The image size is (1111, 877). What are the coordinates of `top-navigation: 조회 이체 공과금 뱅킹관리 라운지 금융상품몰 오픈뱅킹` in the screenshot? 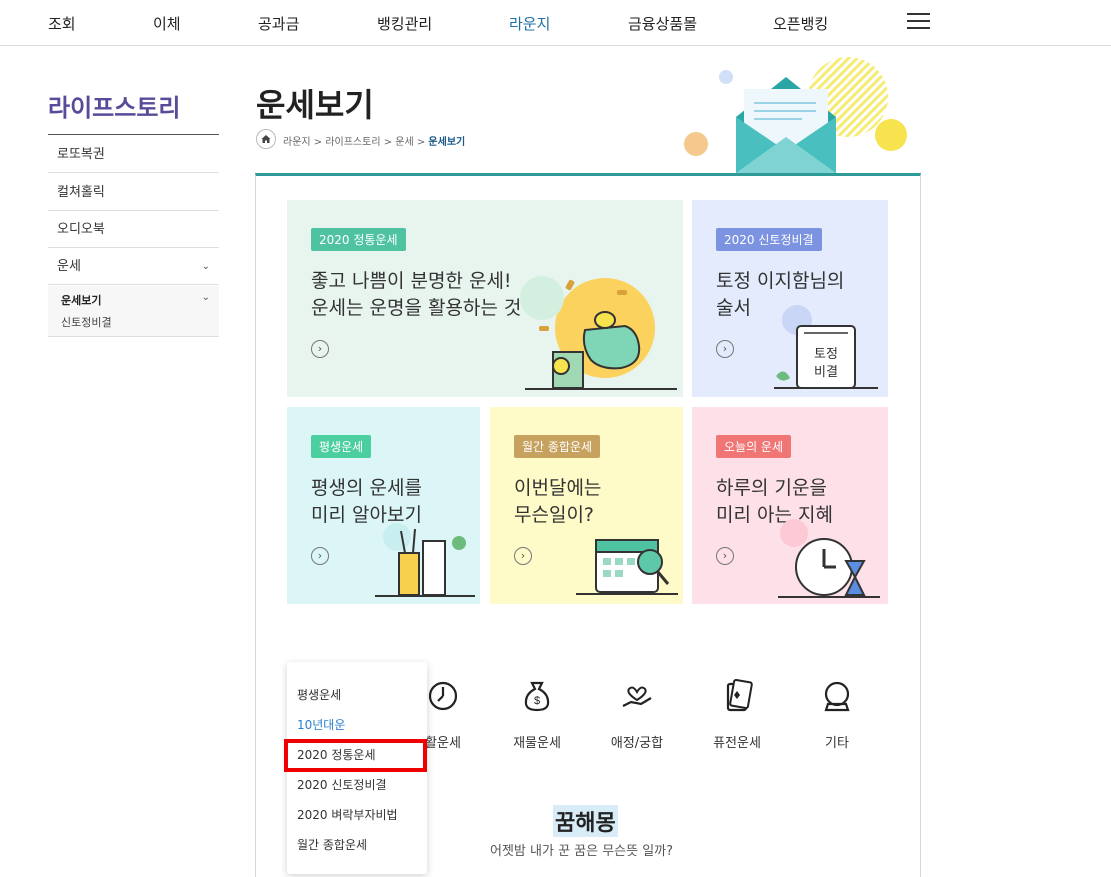 It's located at (555, 23).